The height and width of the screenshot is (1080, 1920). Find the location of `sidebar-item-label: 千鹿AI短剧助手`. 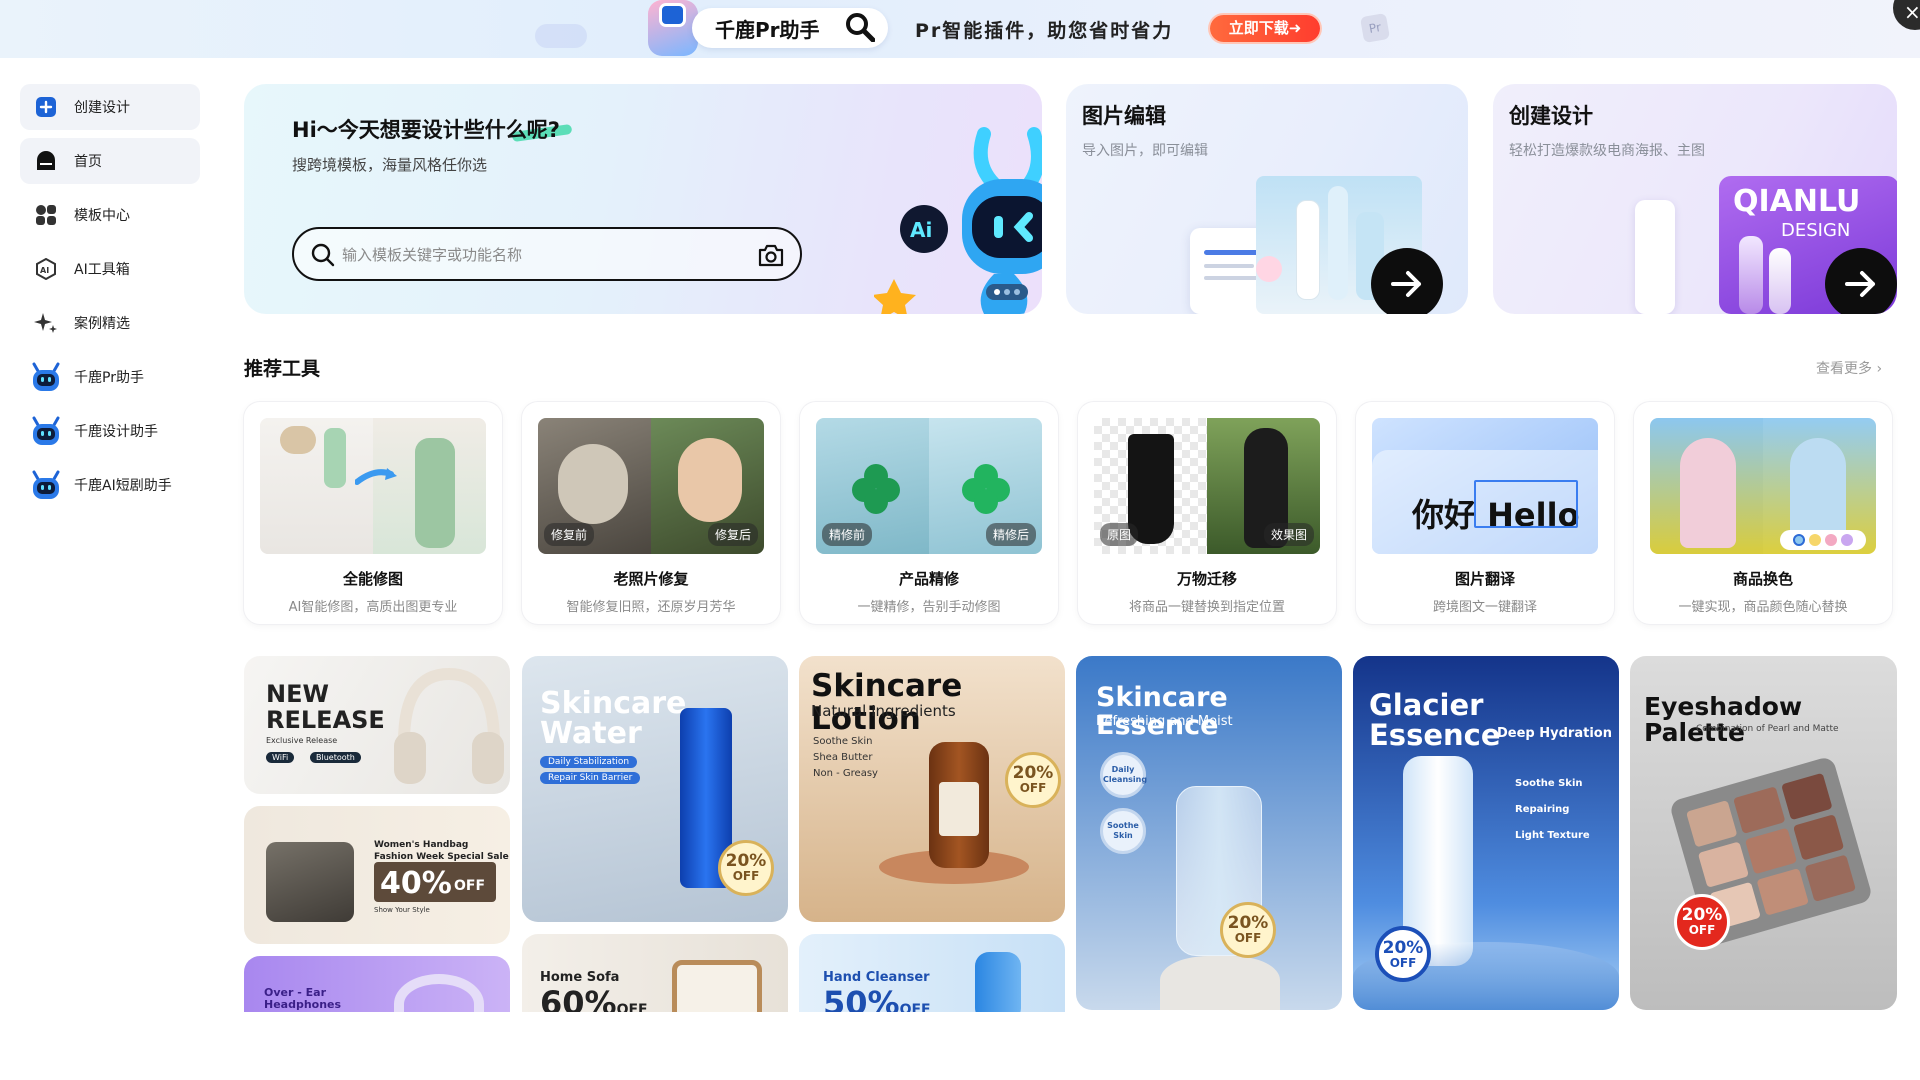

sidebar-item-label: 千鹿AI短剧助手 is located at coordinates (123, 486).